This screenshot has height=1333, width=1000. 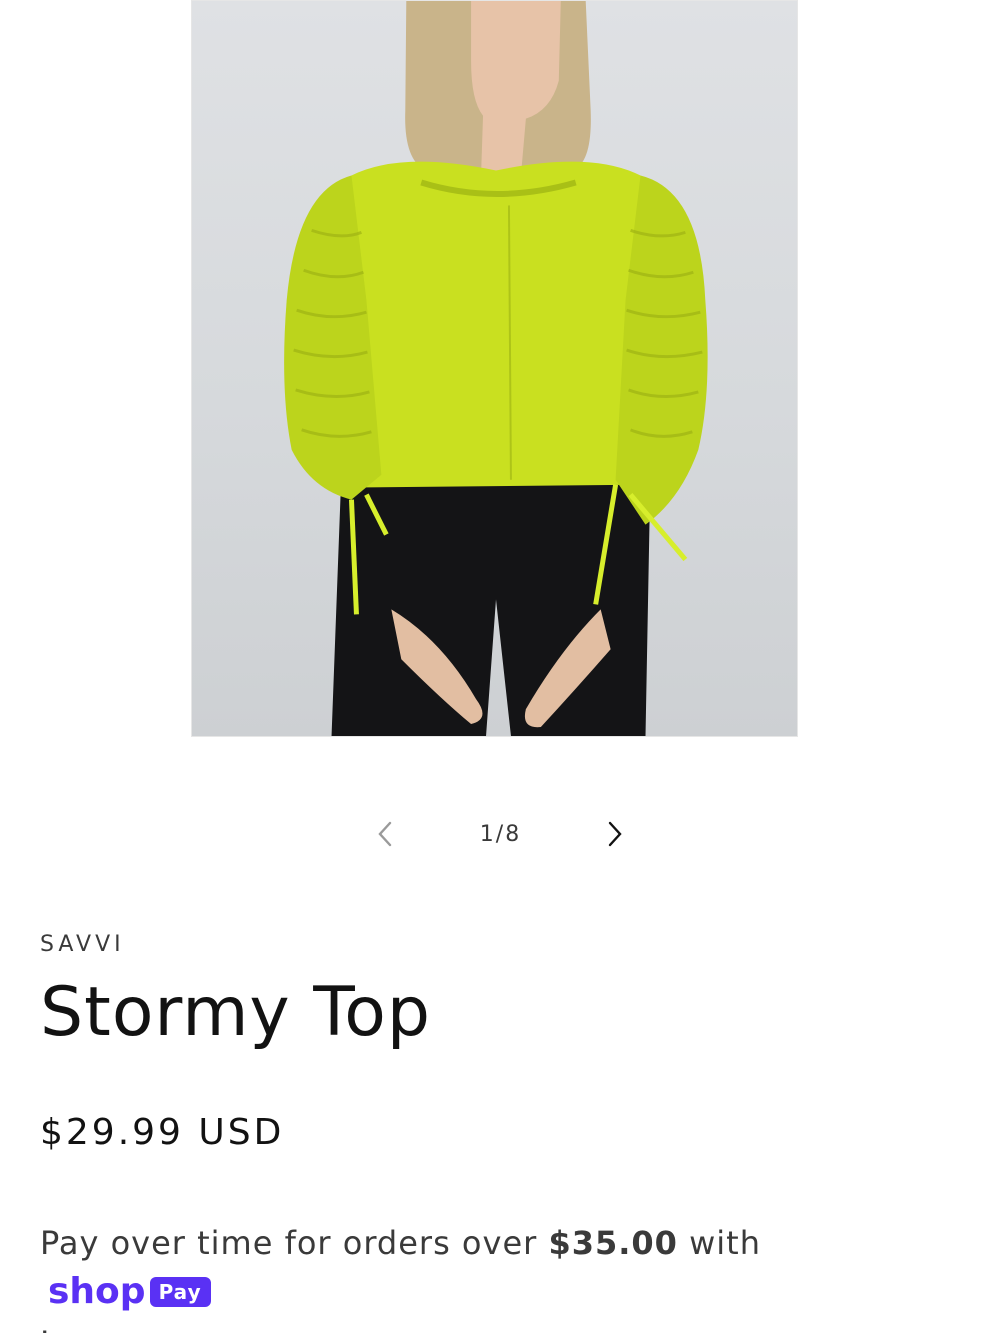 What do you see at coordinates (97, 1291) in the screenshot?
I see `shop-pay-logo-shop: shop` at bounding box center [97, 1291].